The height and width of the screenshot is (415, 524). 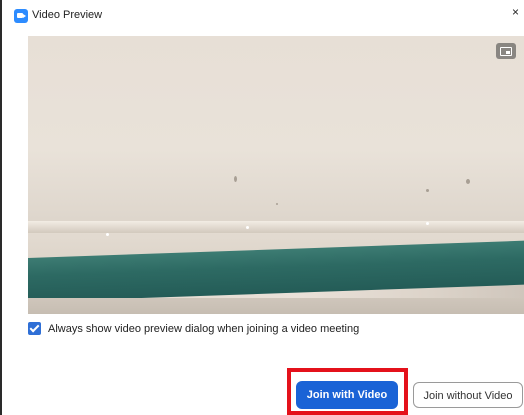 What do you see at coordinates (347, 395) in the screenshot?
I see `join-with-video-button: Join with Video` at bounding box center [347, 395].